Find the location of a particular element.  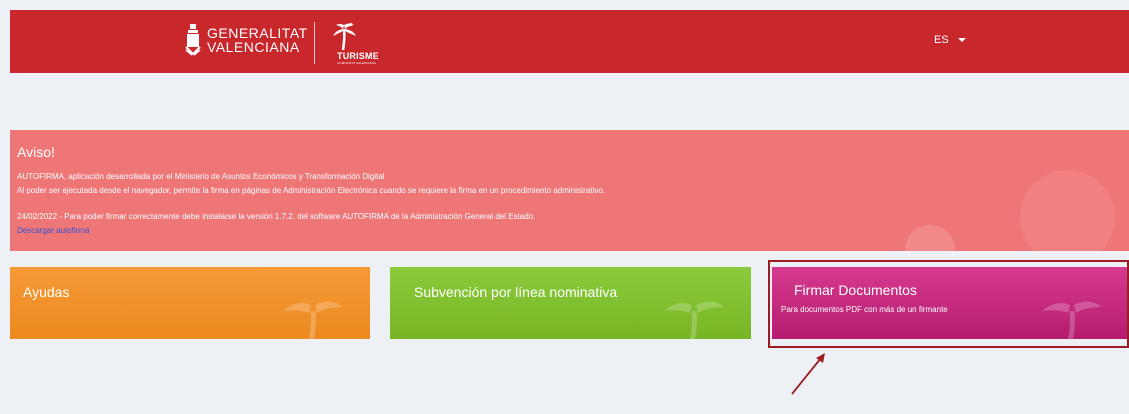

logo-line1: GENERALITAT is located at coordinates (257, 32).